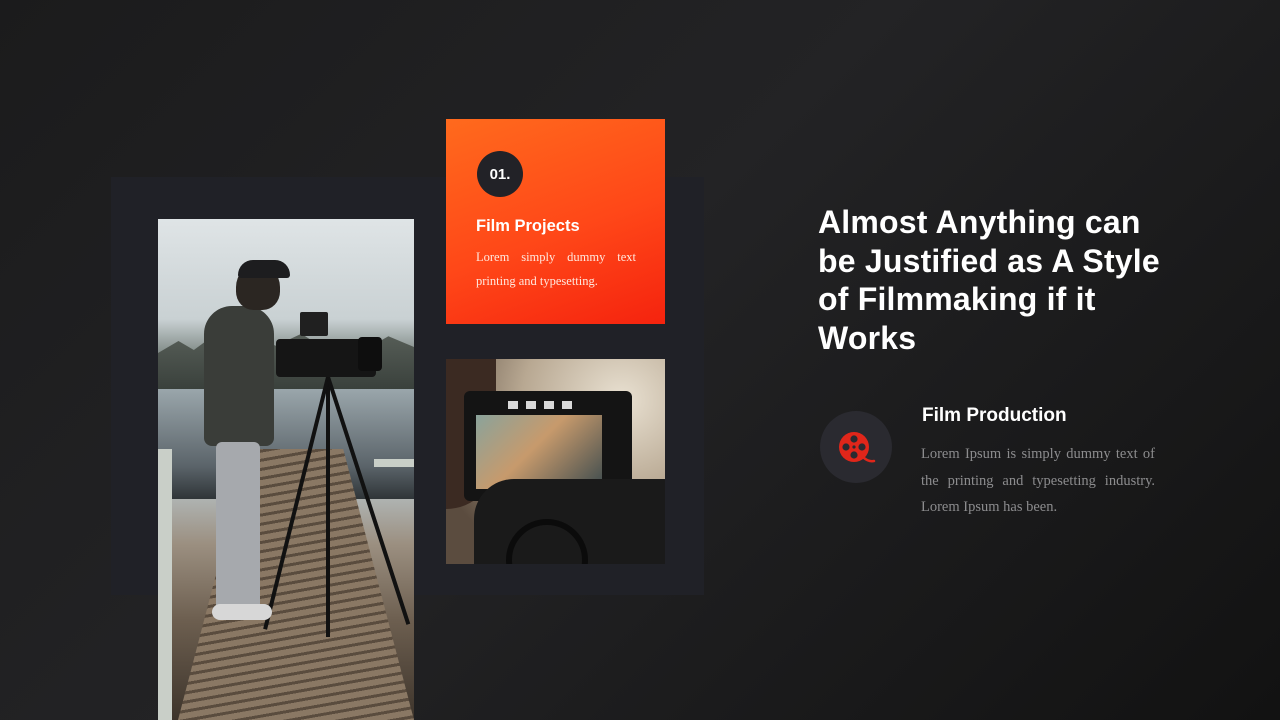 The width and height of the screenshot is (1280, 720). Describe the element at coordinates (528, 226) in the screenshot. I see `card-title: Film Projects` at that location.